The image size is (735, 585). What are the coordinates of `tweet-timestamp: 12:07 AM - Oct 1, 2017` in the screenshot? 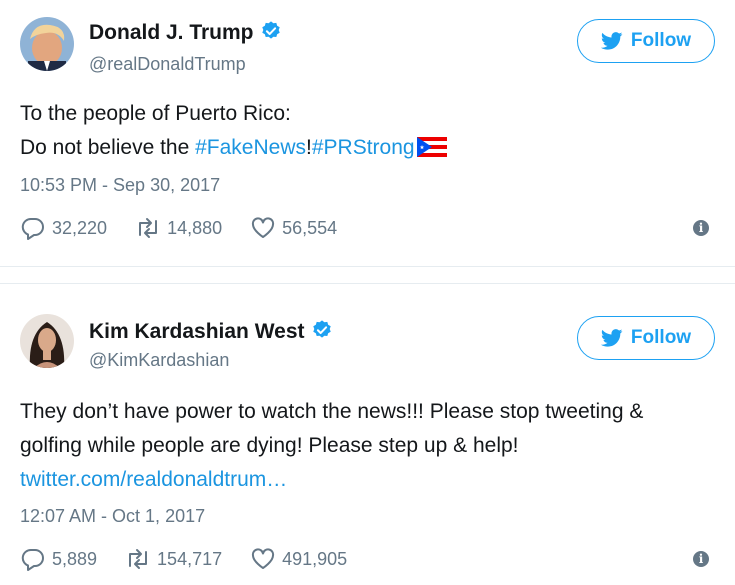 It's located at (112, 516).